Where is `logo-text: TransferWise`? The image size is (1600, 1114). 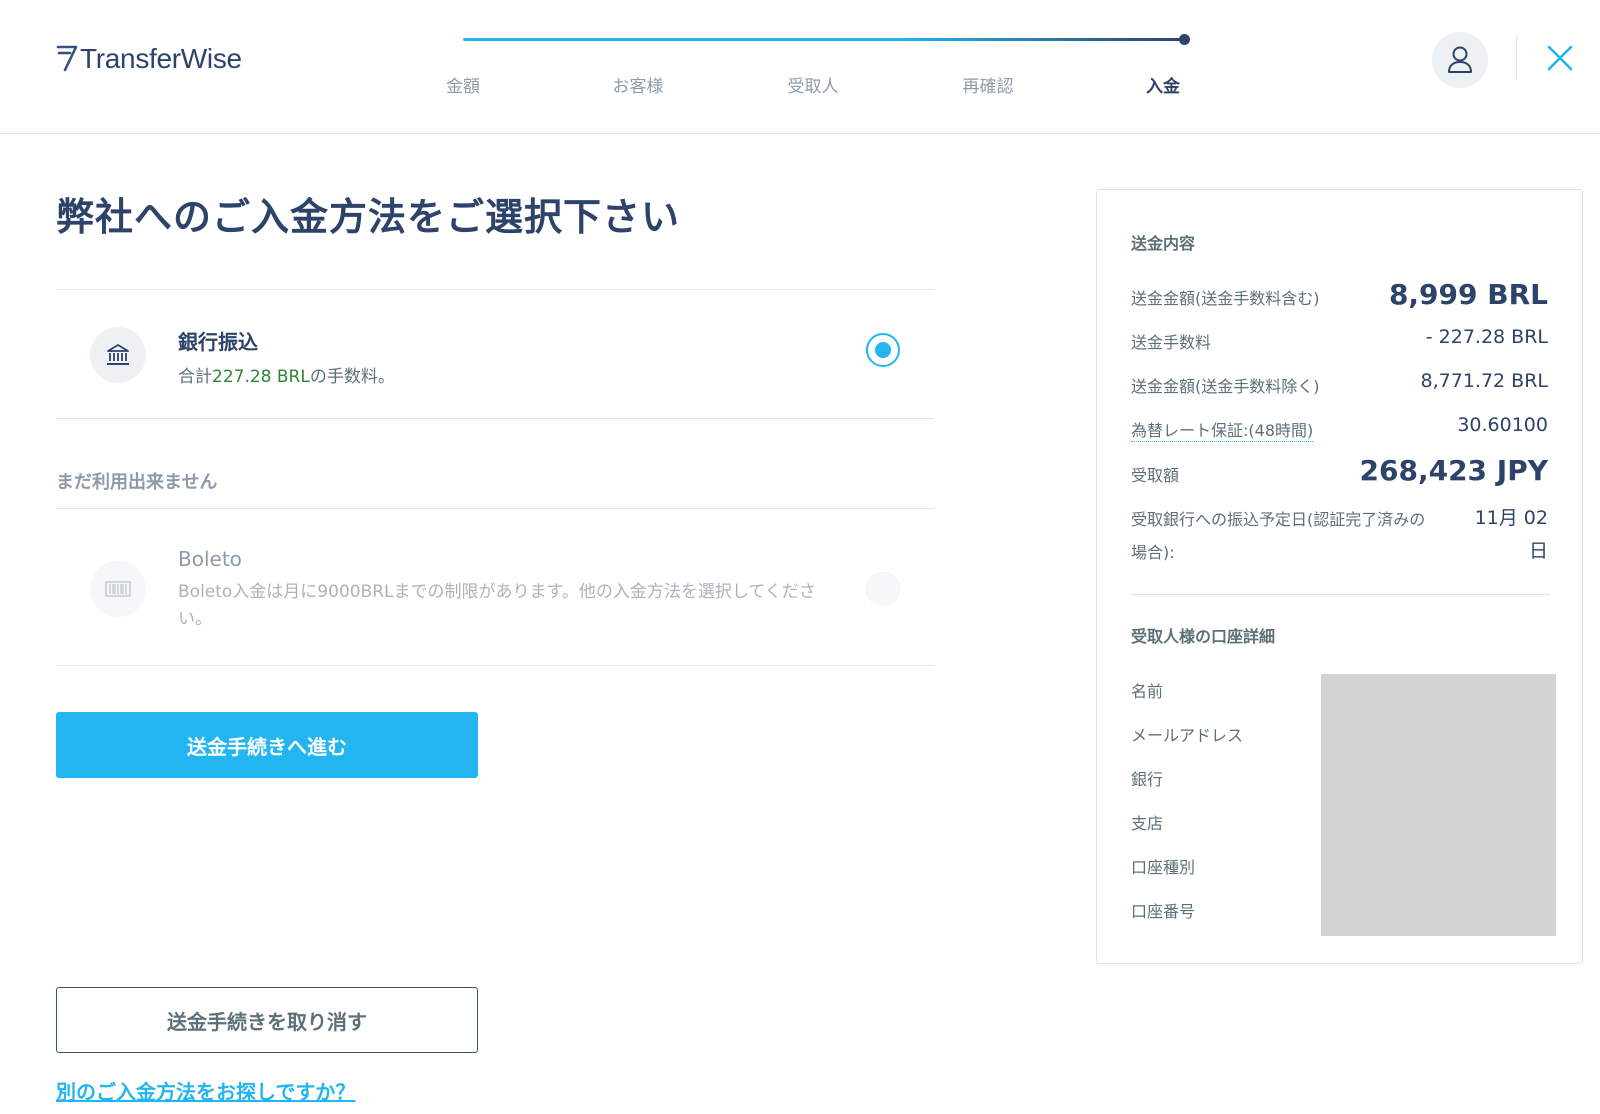 logo-text: TransferWise is located at coordinates (161, 58).